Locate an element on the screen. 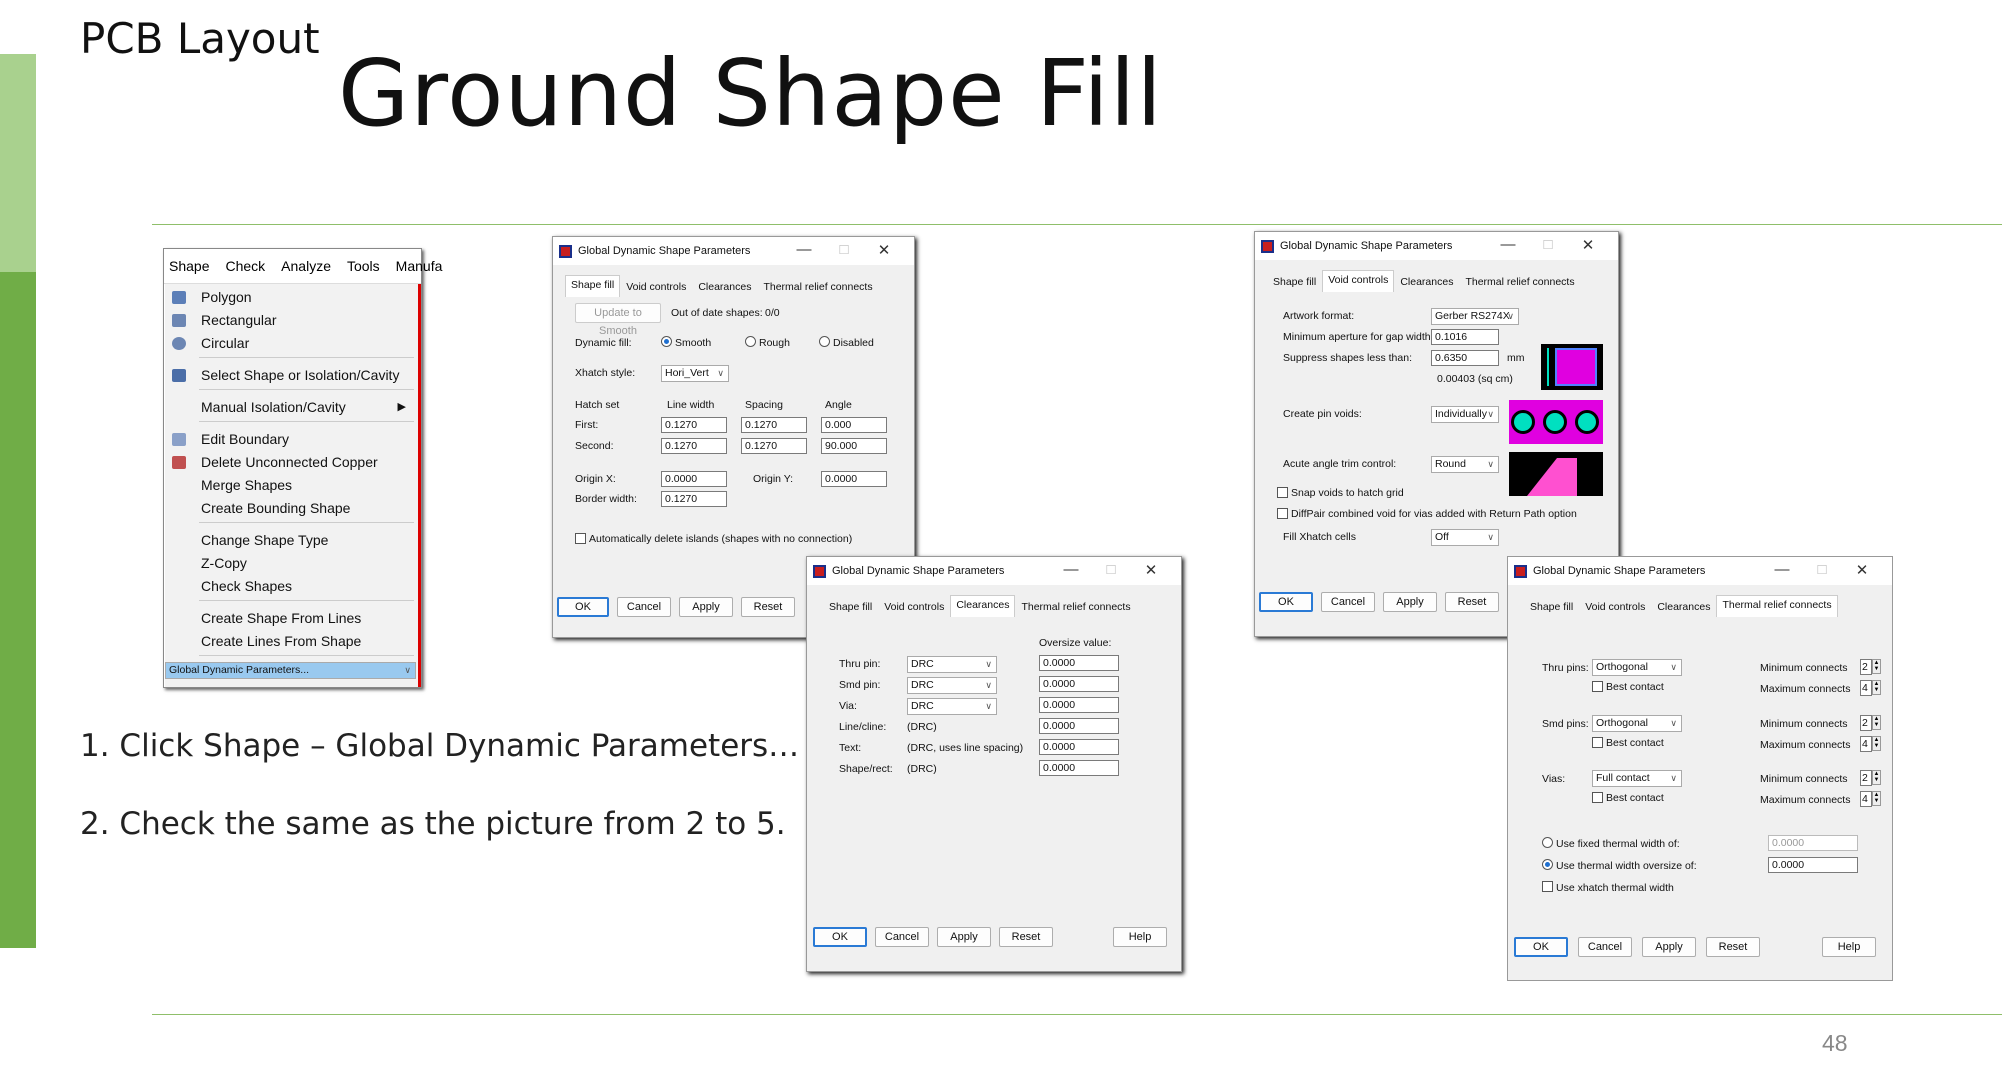 This screenshot has width=2002, height=1075. artwork-format-select: Gerber RS274X is located at coordinates (1475, 316).